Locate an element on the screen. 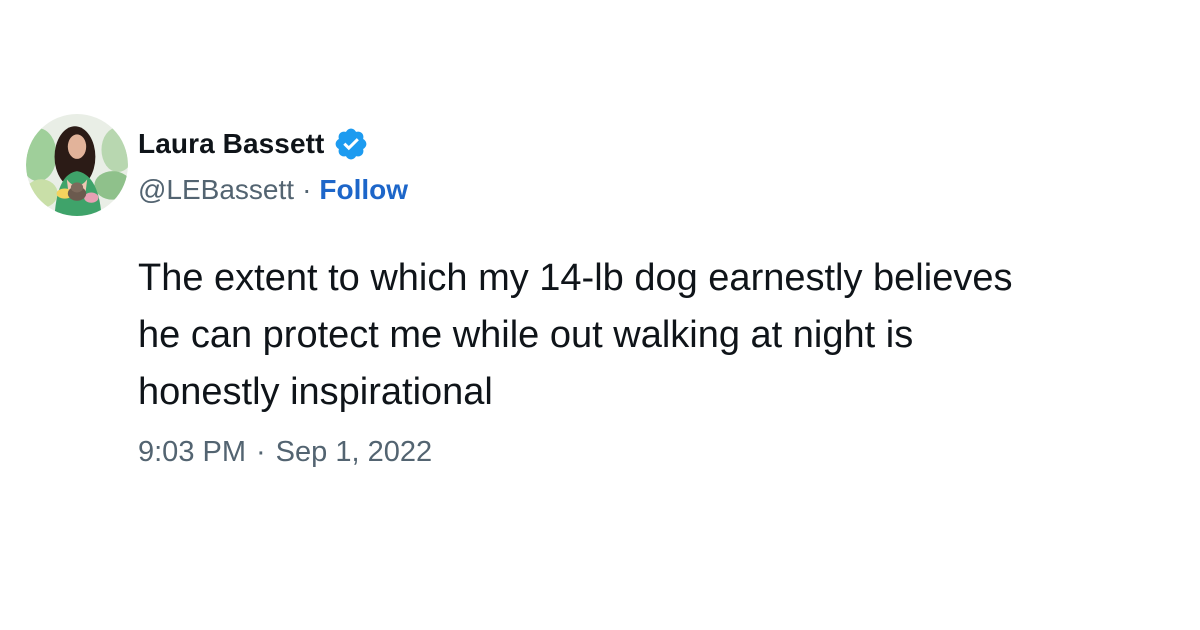 Image resolution: width=1200 pixels, height=630 pixels. author-handle-row: @LEBassett · Follow is located at coordinates (273, 190).